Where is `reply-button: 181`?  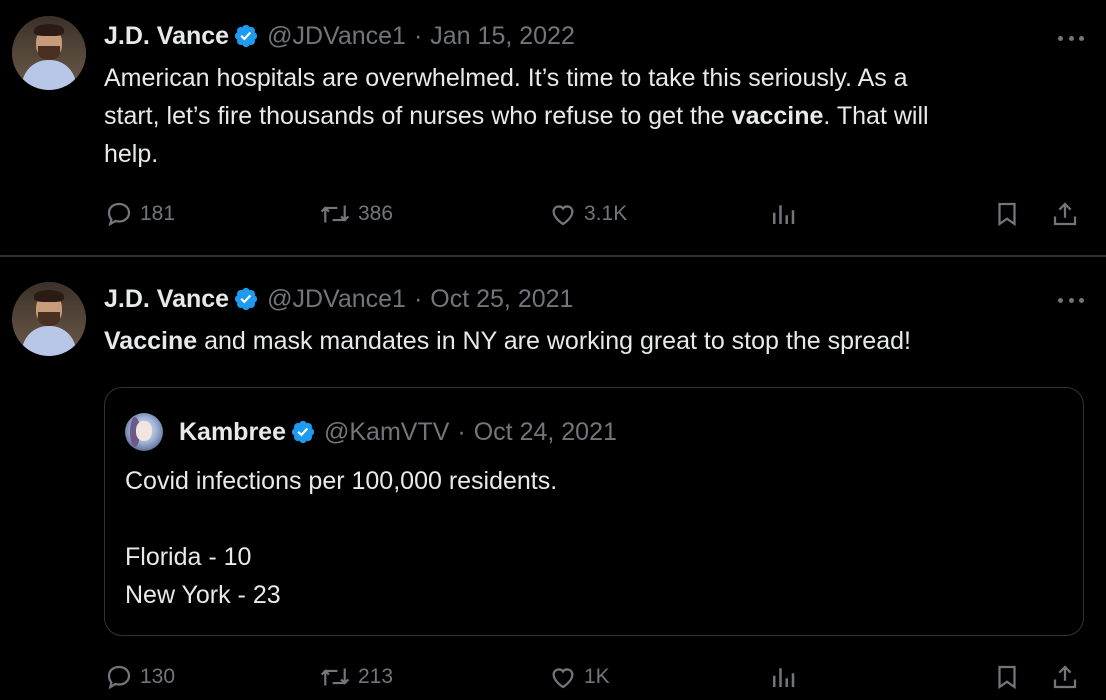 reply-button: 181 is located at coordinates (139, 214).